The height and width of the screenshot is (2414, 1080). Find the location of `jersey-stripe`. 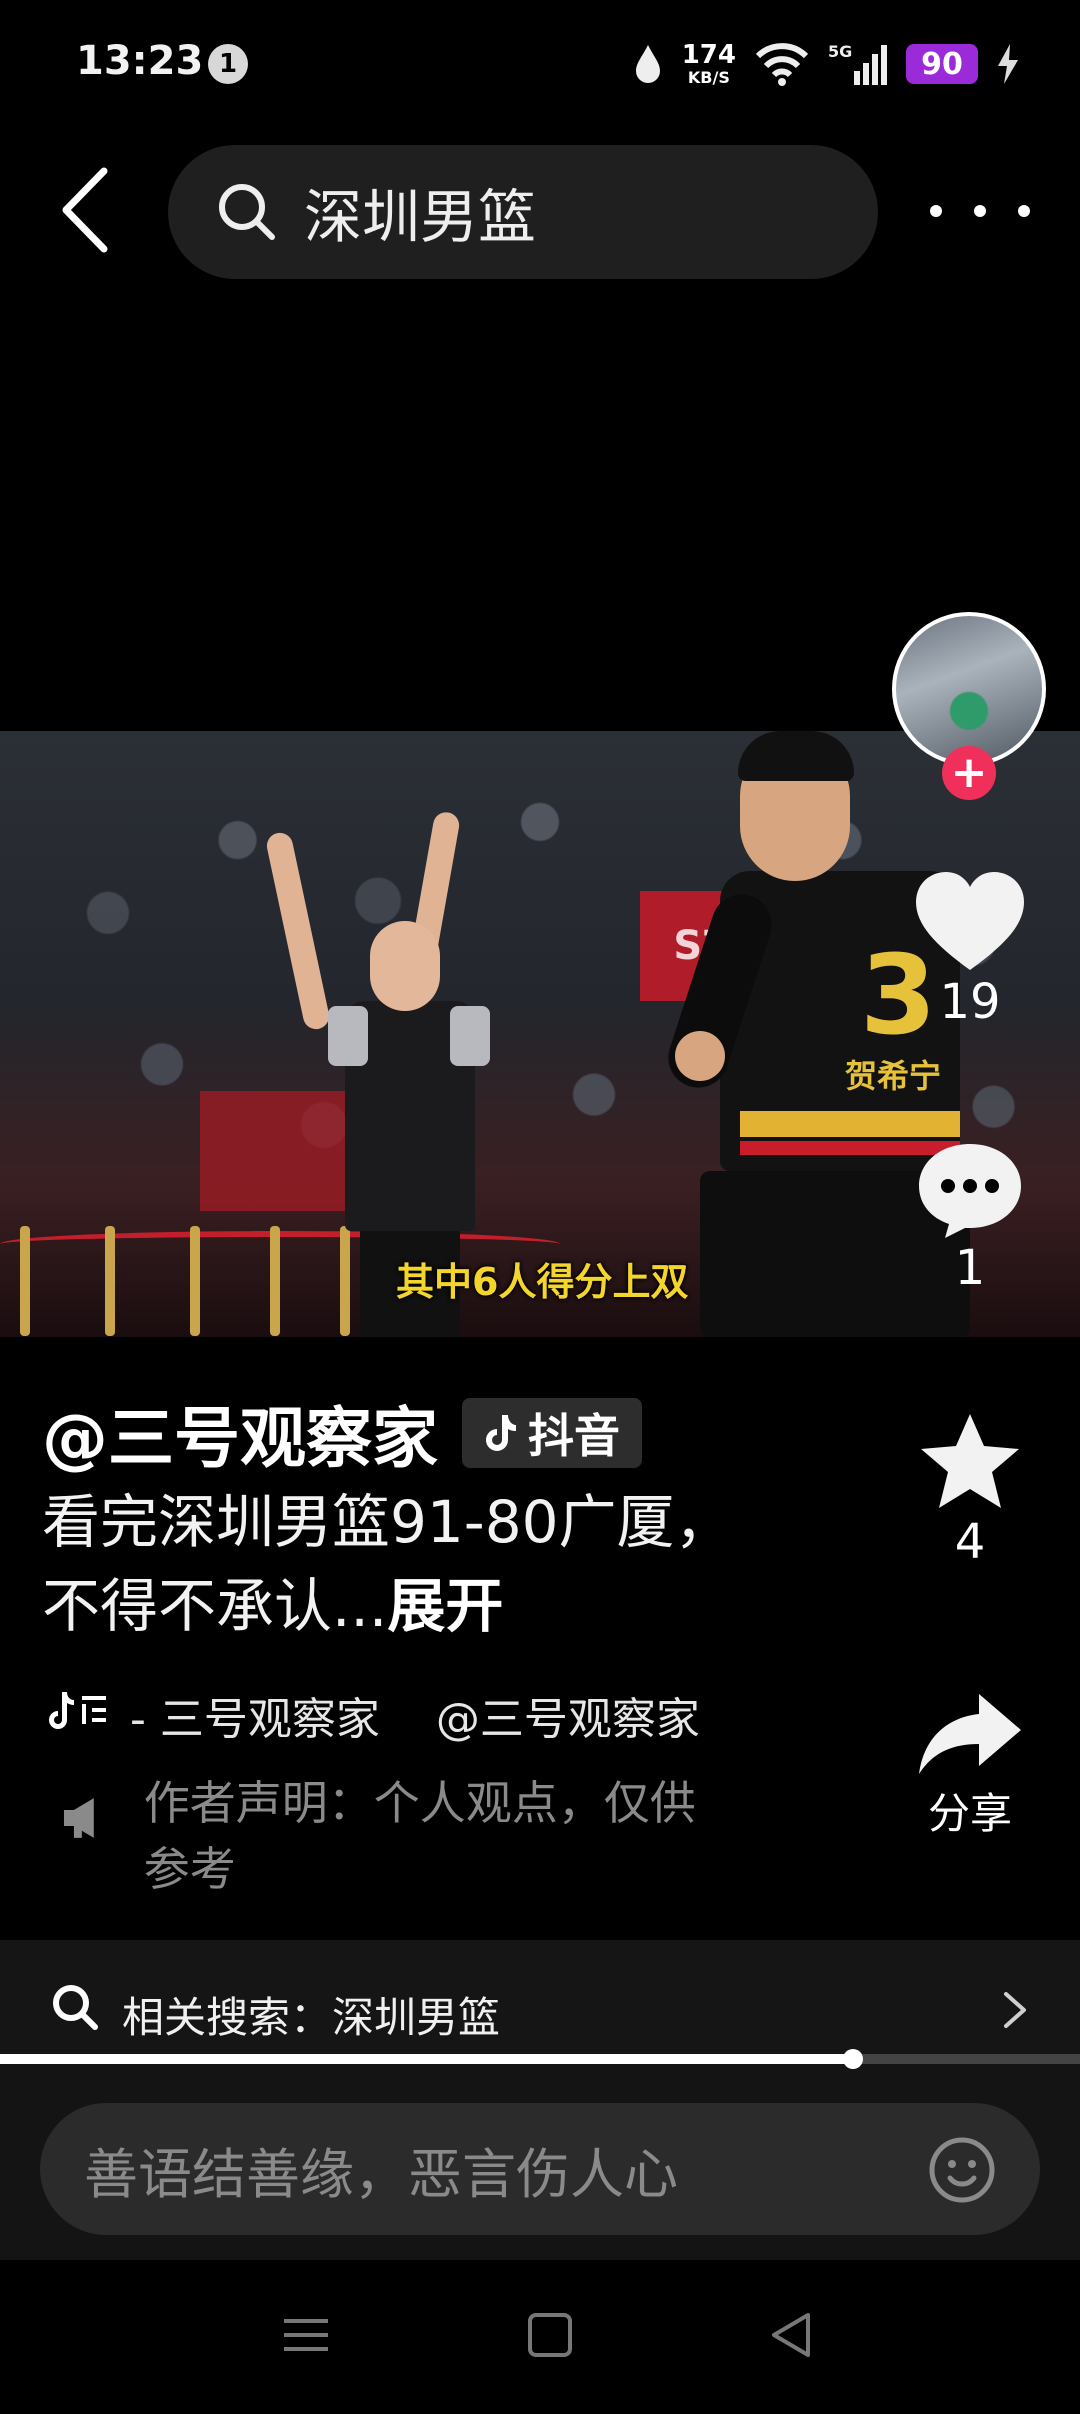

jersey-stripe is located at coordinates (850, 1124).